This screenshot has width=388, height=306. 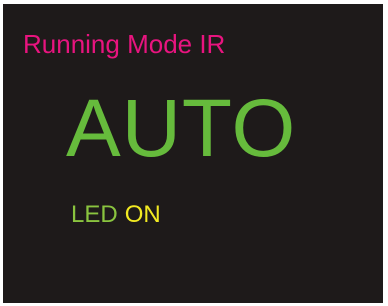 What do you see at coordinates (142, 214) in the screenshot?
I see `led-state: ON` at bounding box center [142, 214].